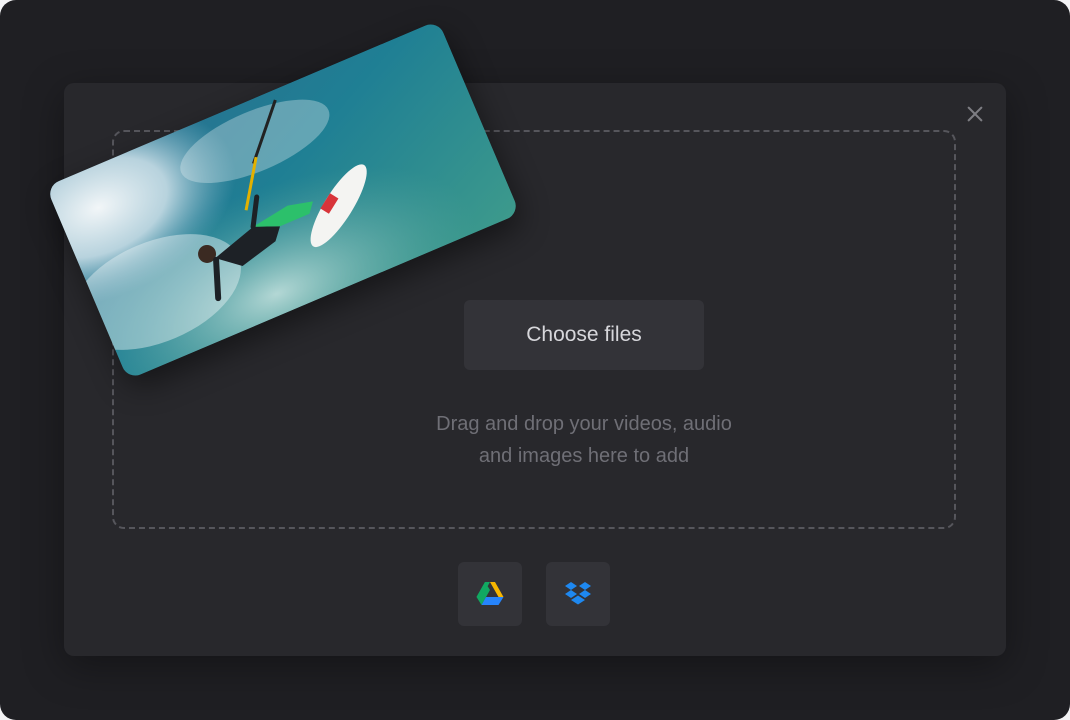  What do you see at coordinates (584, 335) in the screenshot?
I see `choose-files-button: Choose files` at bounding box center [584, 335].